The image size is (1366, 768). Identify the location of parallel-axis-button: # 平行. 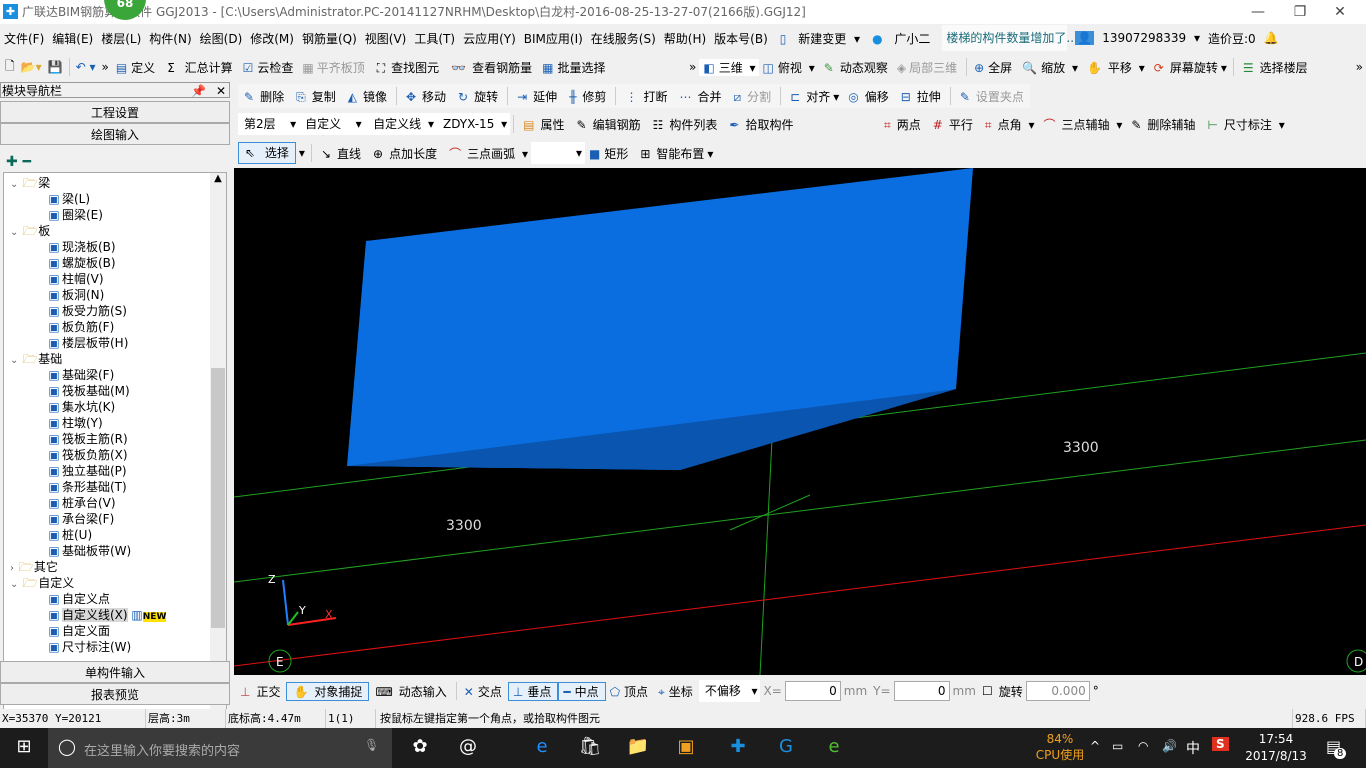
(953, 124).